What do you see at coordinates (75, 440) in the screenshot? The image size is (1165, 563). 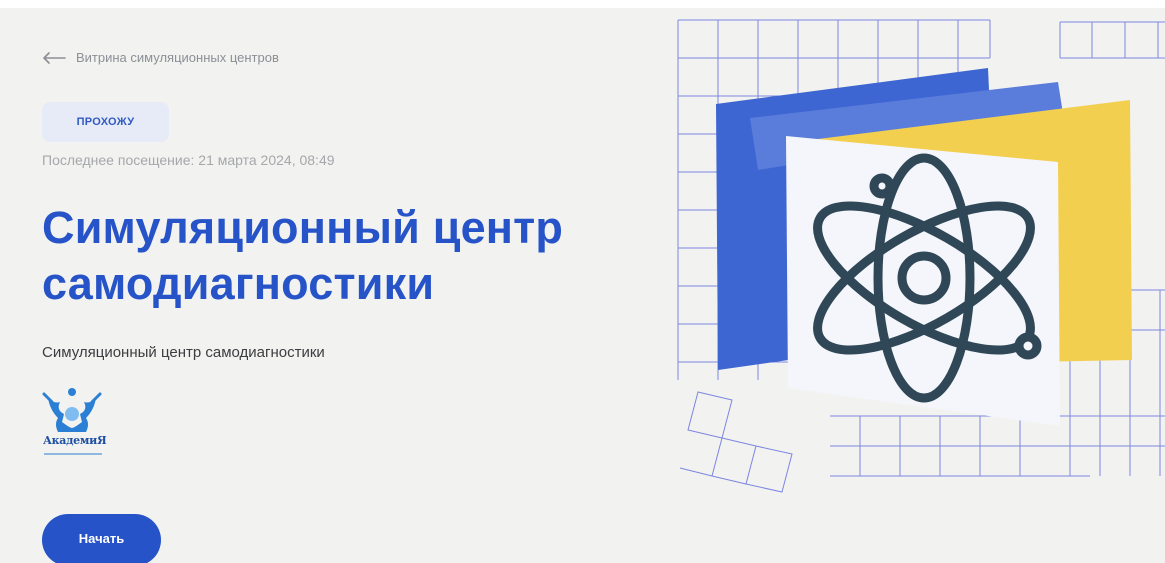 I see `logo-text: АкадемиЯ` at bounding box center [75, 440].